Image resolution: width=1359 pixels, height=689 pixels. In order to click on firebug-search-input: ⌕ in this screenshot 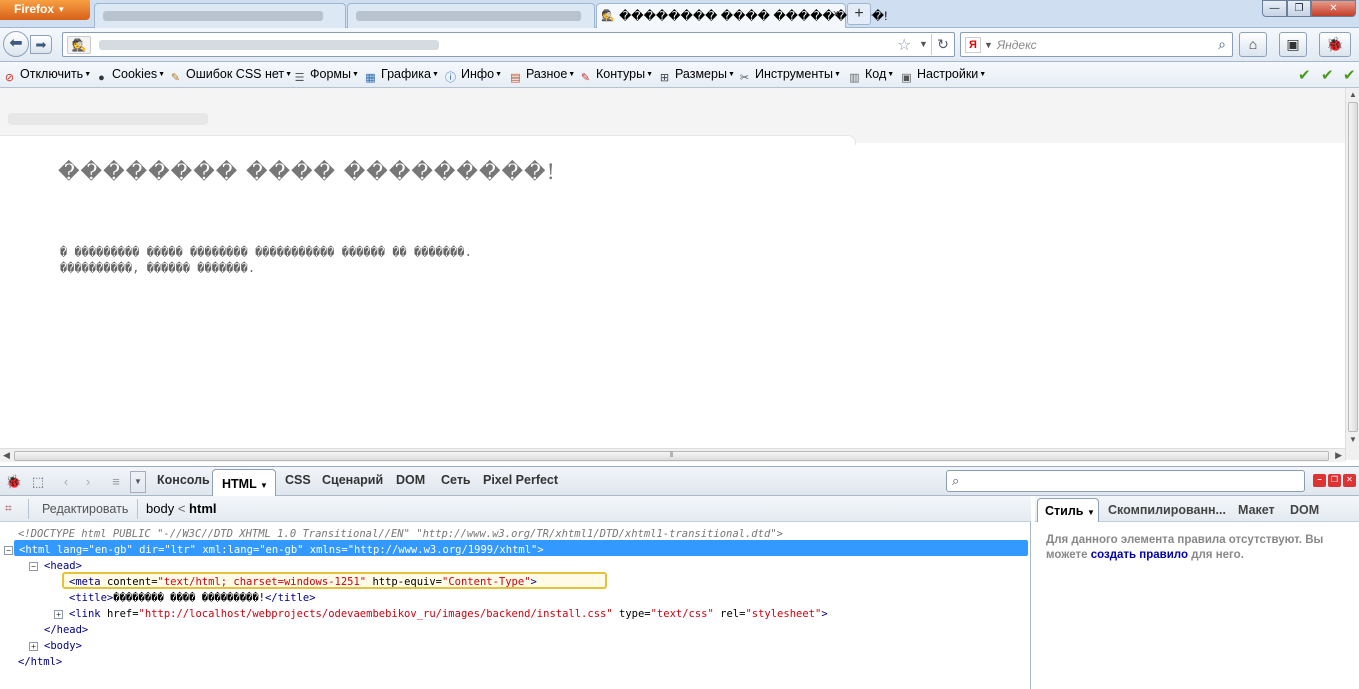, I will do `click(1125, 481)`.